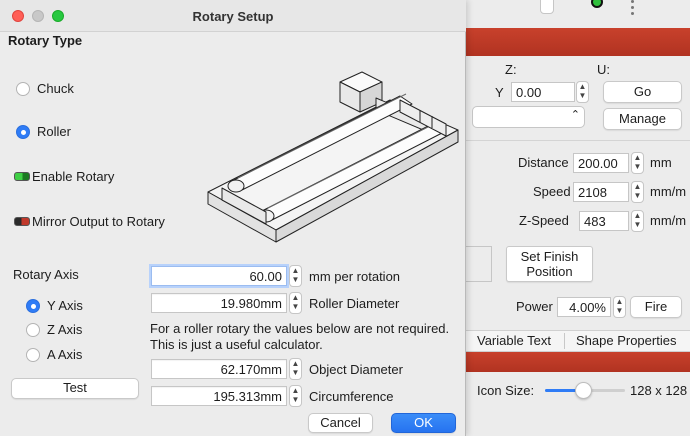  Describe the element at coordinates (355, 276) in the screenshot. I see `mm-per-rotation-label: mm per rotation` at that location.